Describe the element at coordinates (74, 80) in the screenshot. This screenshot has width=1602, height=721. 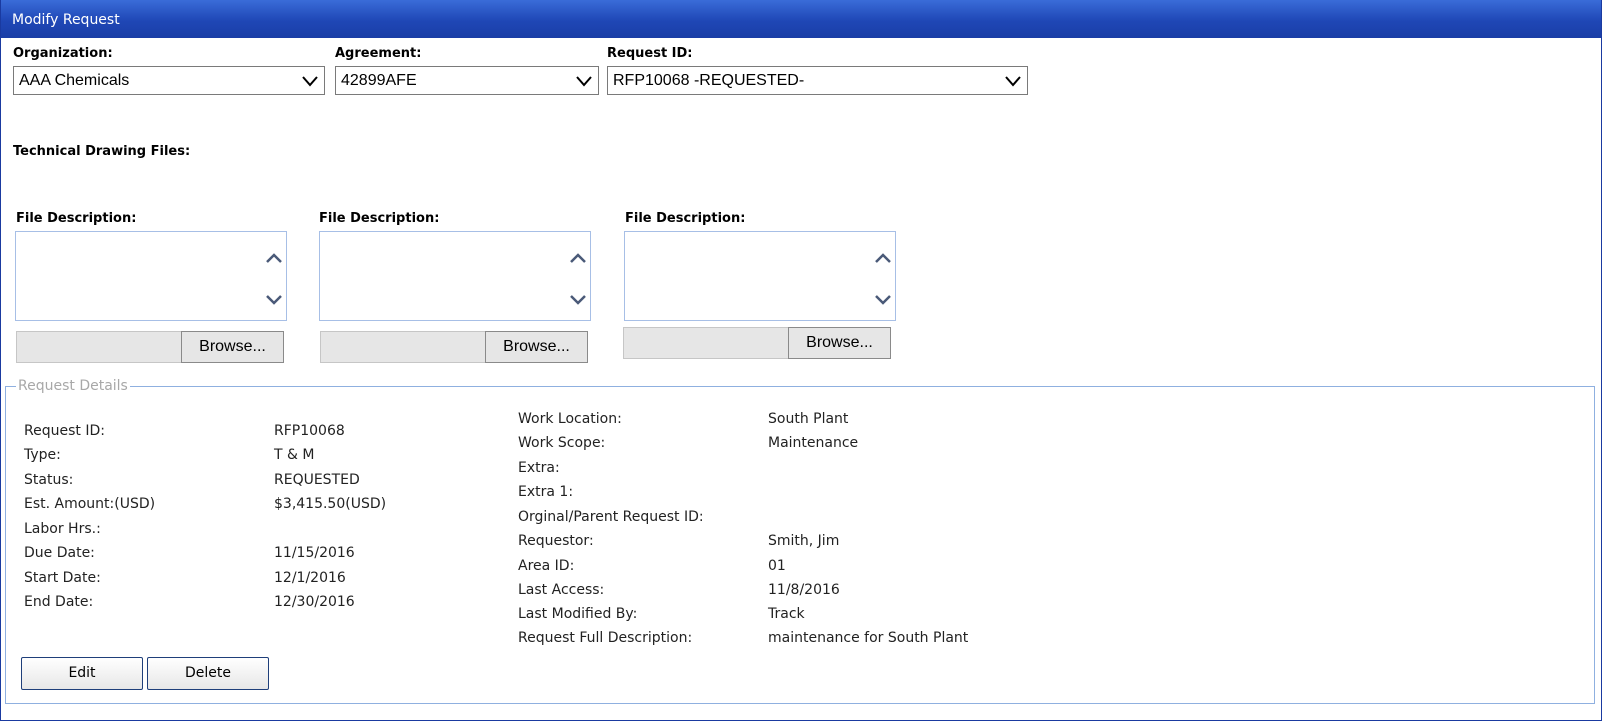
I see `organization-value: AAA Chemicals` at that location.